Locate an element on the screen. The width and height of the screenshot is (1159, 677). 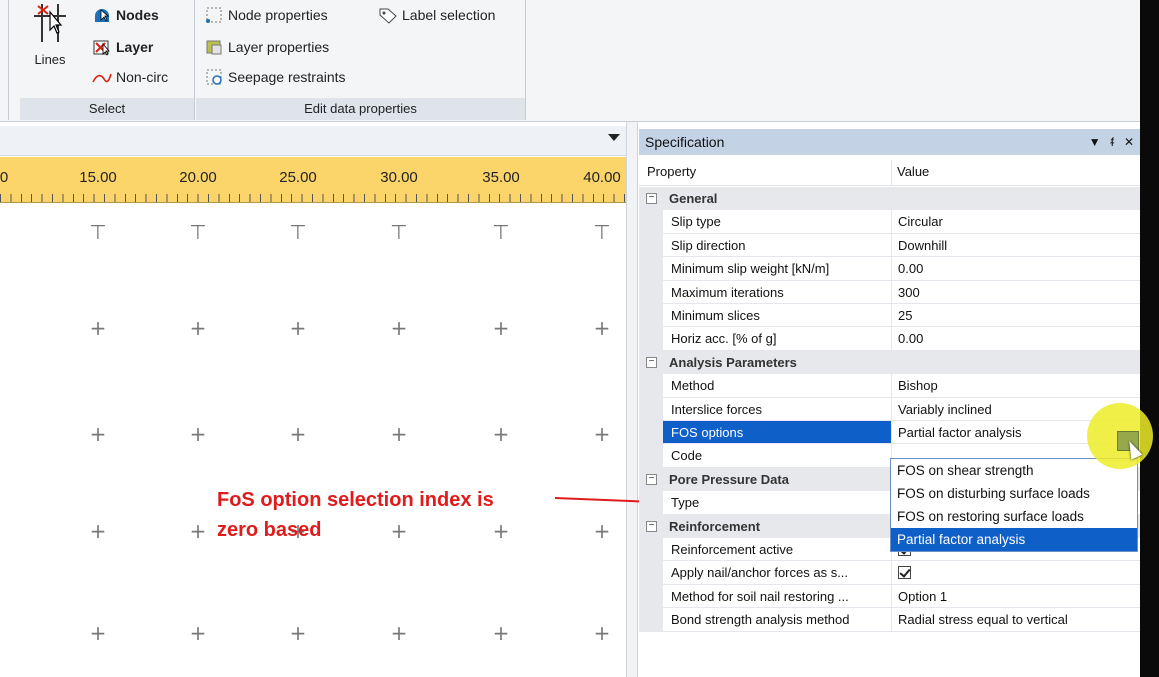
document-header is located at coordinates (313, 141).